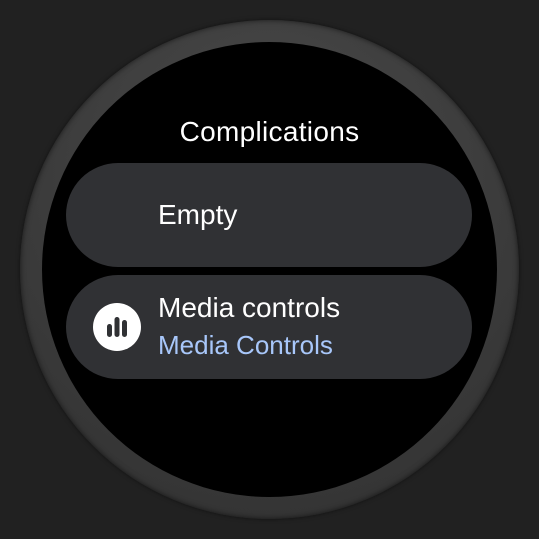 The image size is (539, 539). I want to click on audio-bars-icon, so click(117, 327).